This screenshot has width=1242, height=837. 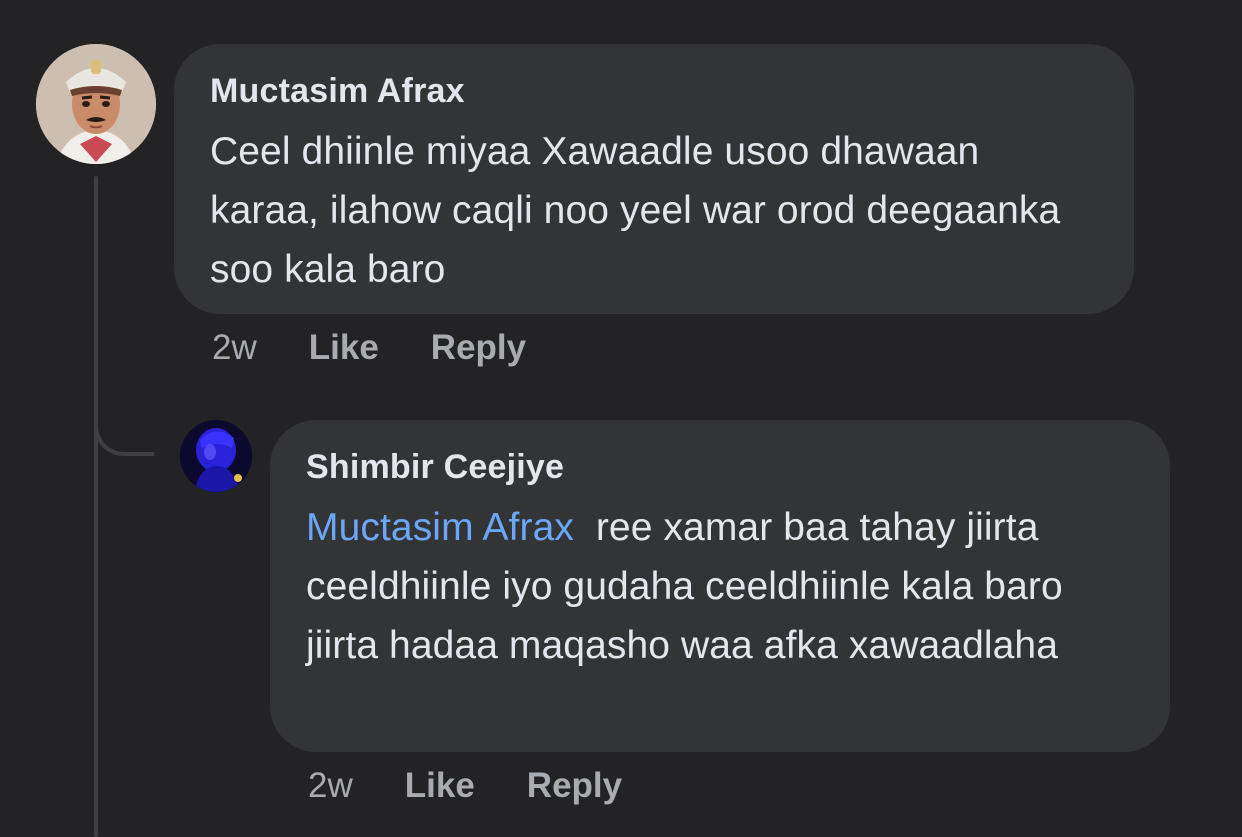 What do you see at coordinates (440, 527) in the screenshot?
I see `mention-link: Muctasim Afrax` at bounding box center [440, 527].